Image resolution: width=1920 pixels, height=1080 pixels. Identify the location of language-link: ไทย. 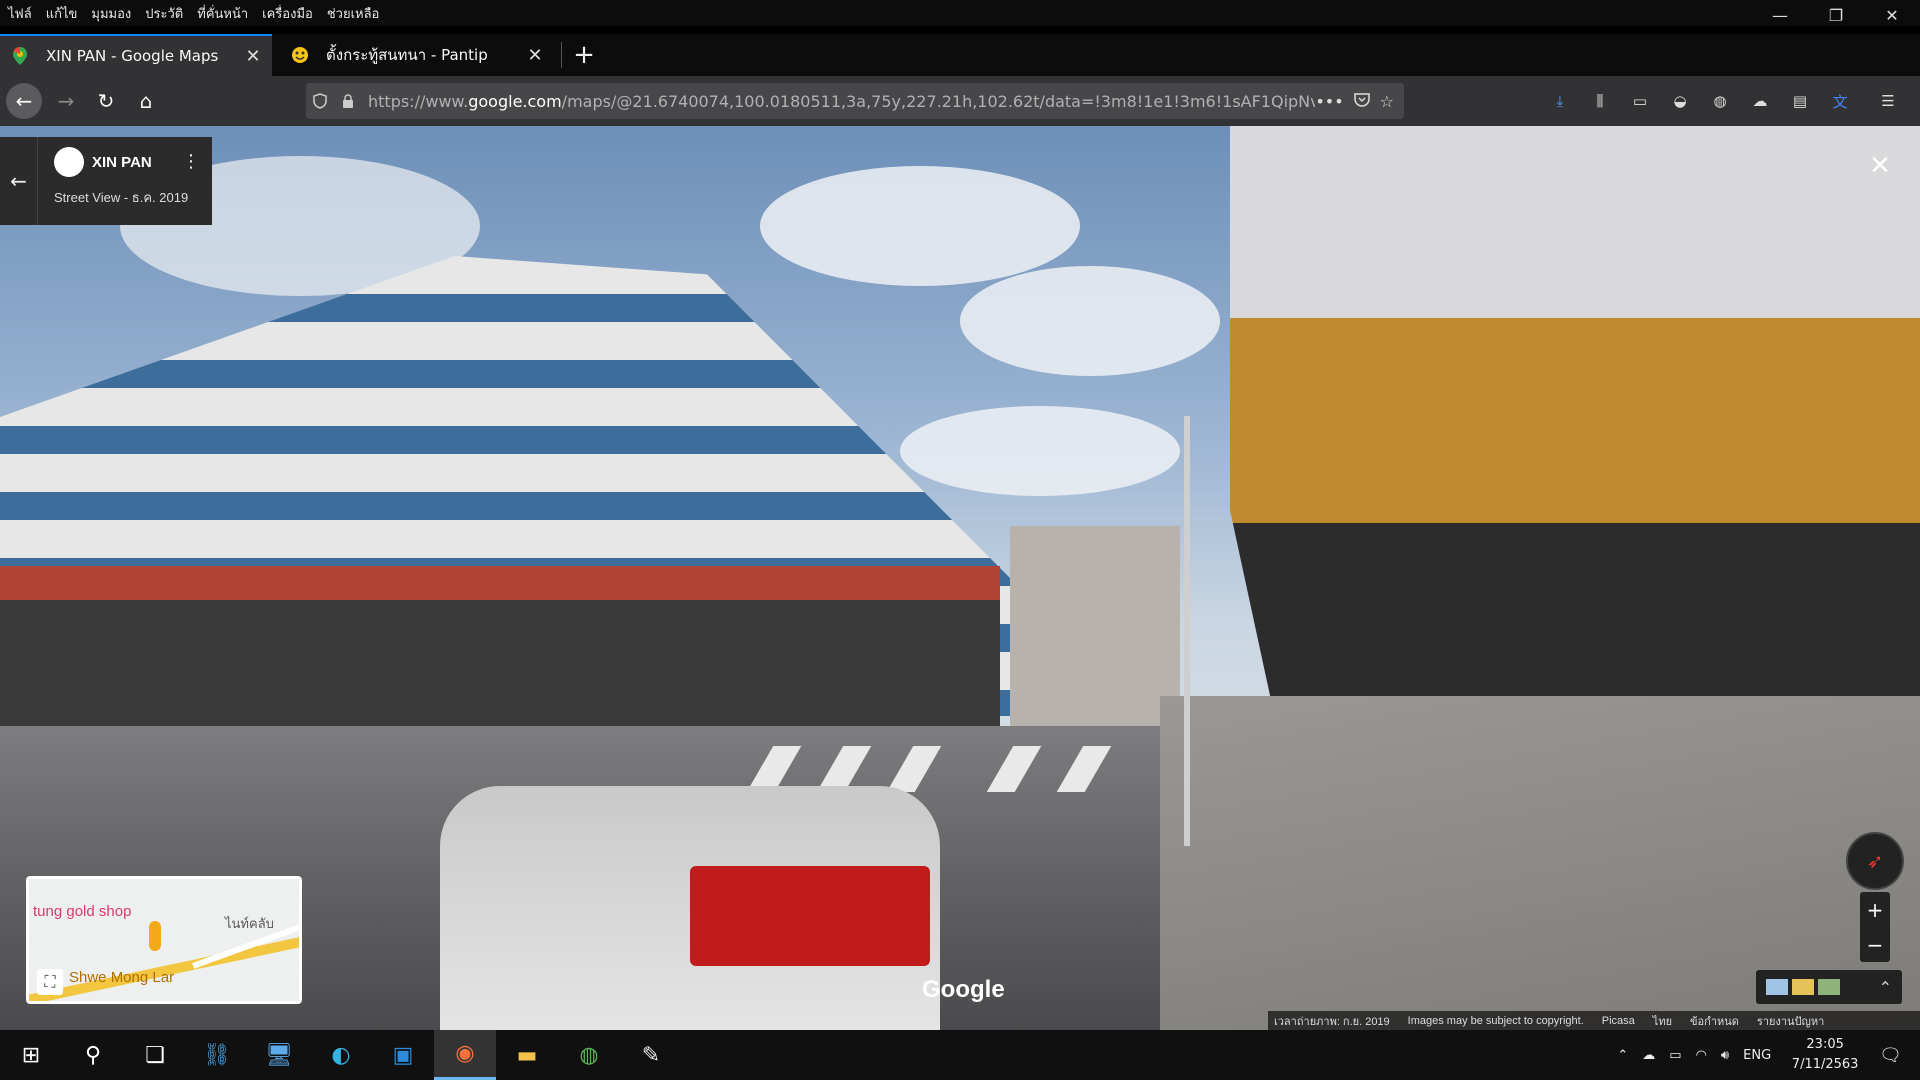
(1662, 1021).